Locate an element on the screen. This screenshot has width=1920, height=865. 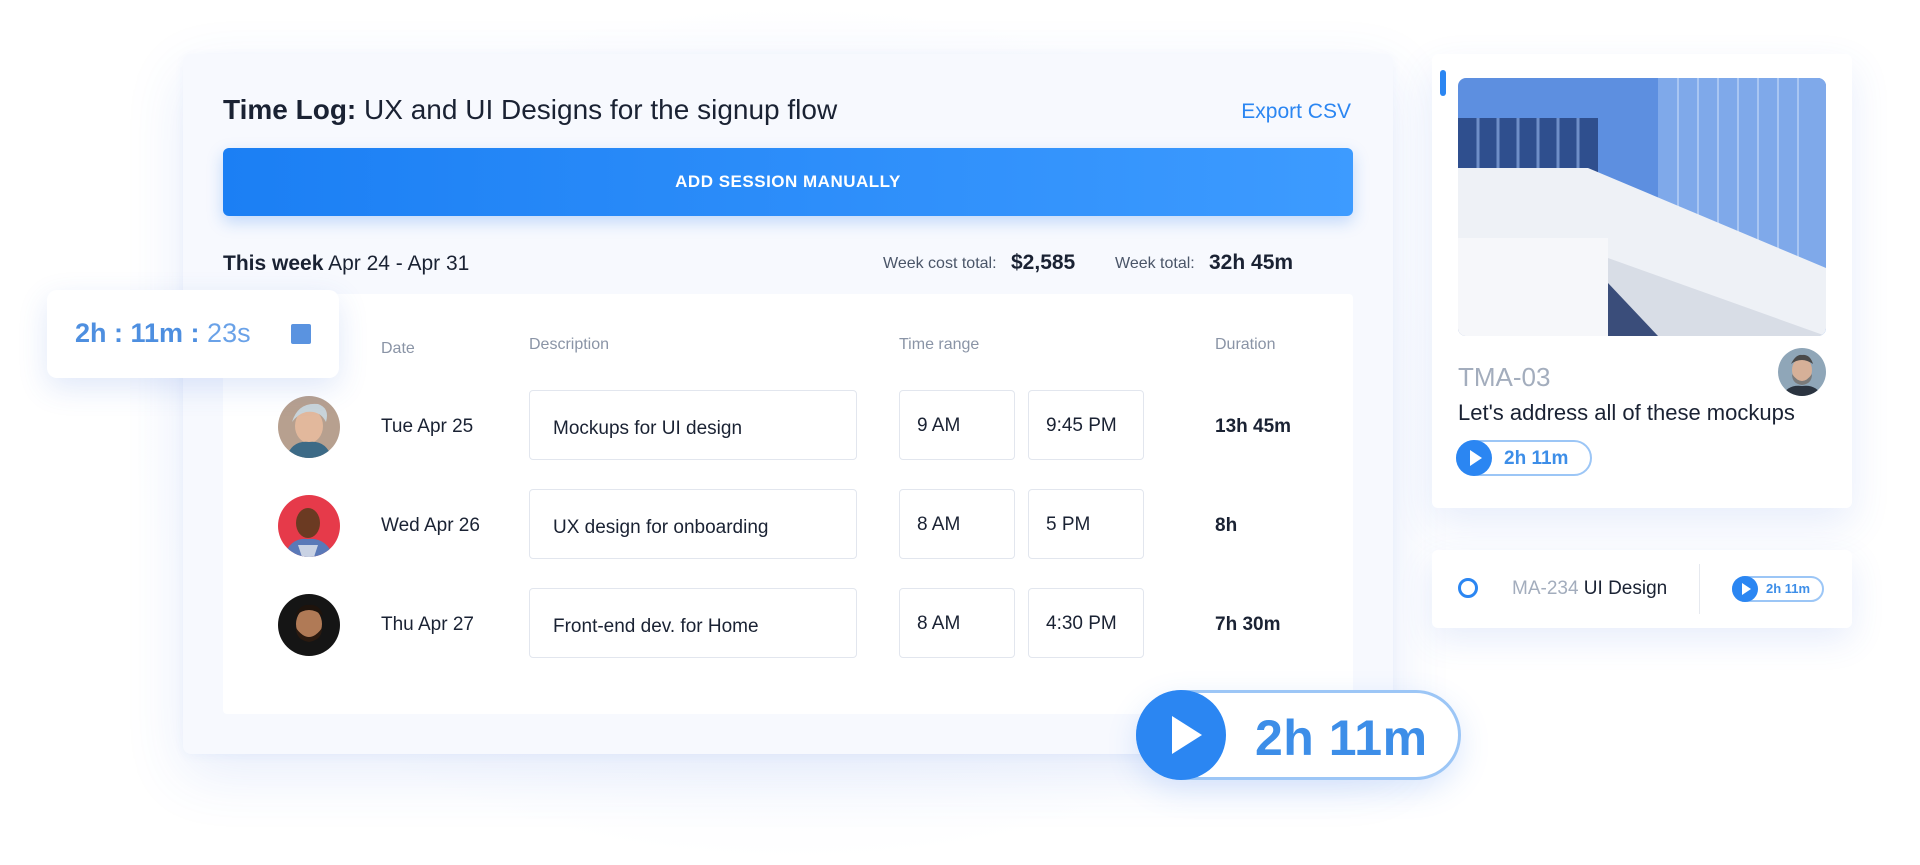
task-timer-pill: 2h 11m is located at coordinates (1524, 458).